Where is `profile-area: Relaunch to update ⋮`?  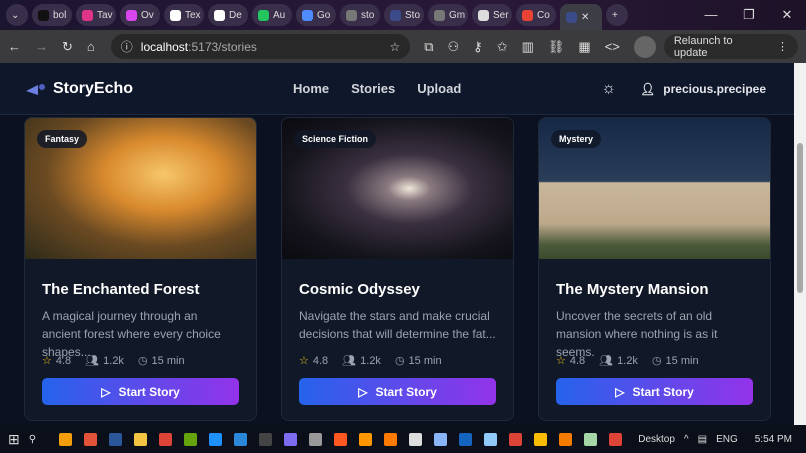 profile-area: Relaunch to update ⋮ is located at coordinates (715, 46).